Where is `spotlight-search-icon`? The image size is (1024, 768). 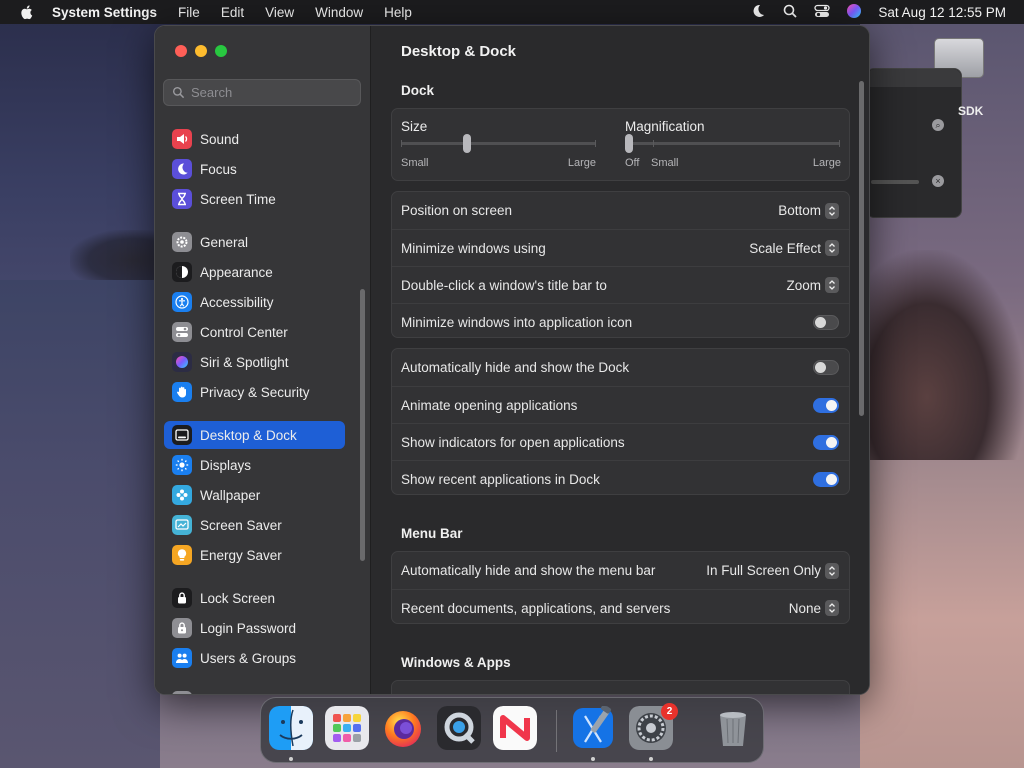 spotlight-search-icon is located at coordinates (790, 12).